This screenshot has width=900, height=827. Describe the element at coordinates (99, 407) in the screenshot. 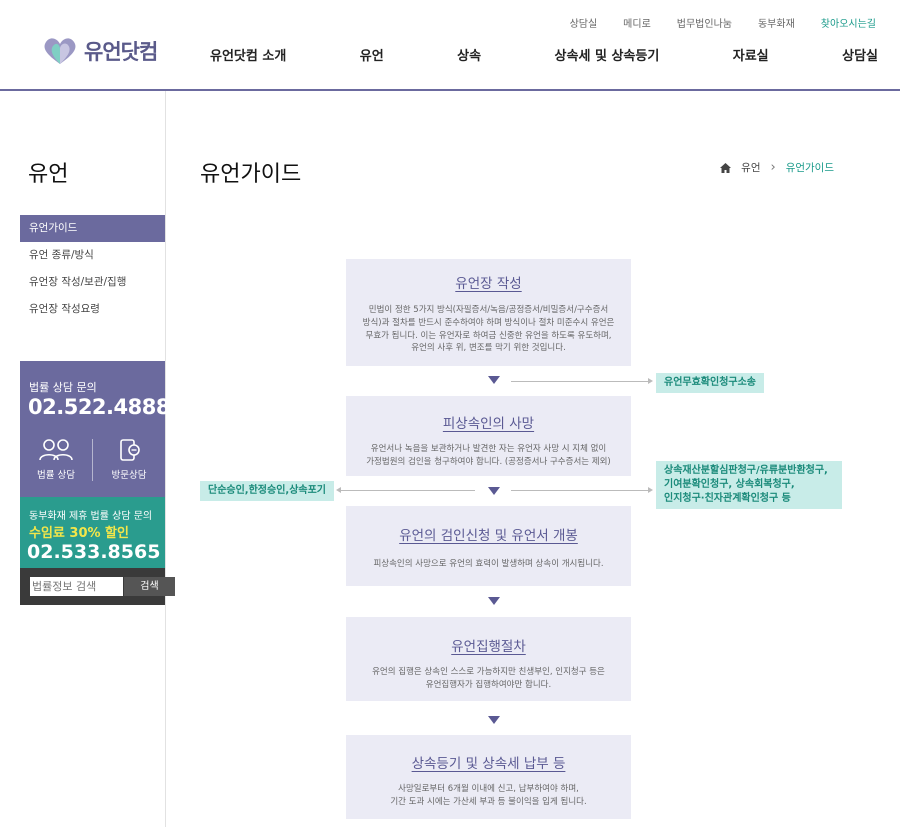

I see `consult-phone: 02.522.4888` at that location.